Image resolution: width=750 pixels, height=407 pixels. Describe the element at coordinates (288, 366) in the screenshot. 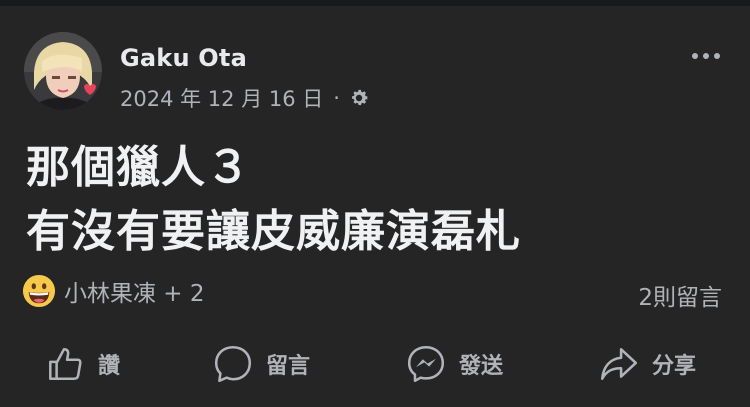

I see `comment-label: 留言` at that location.